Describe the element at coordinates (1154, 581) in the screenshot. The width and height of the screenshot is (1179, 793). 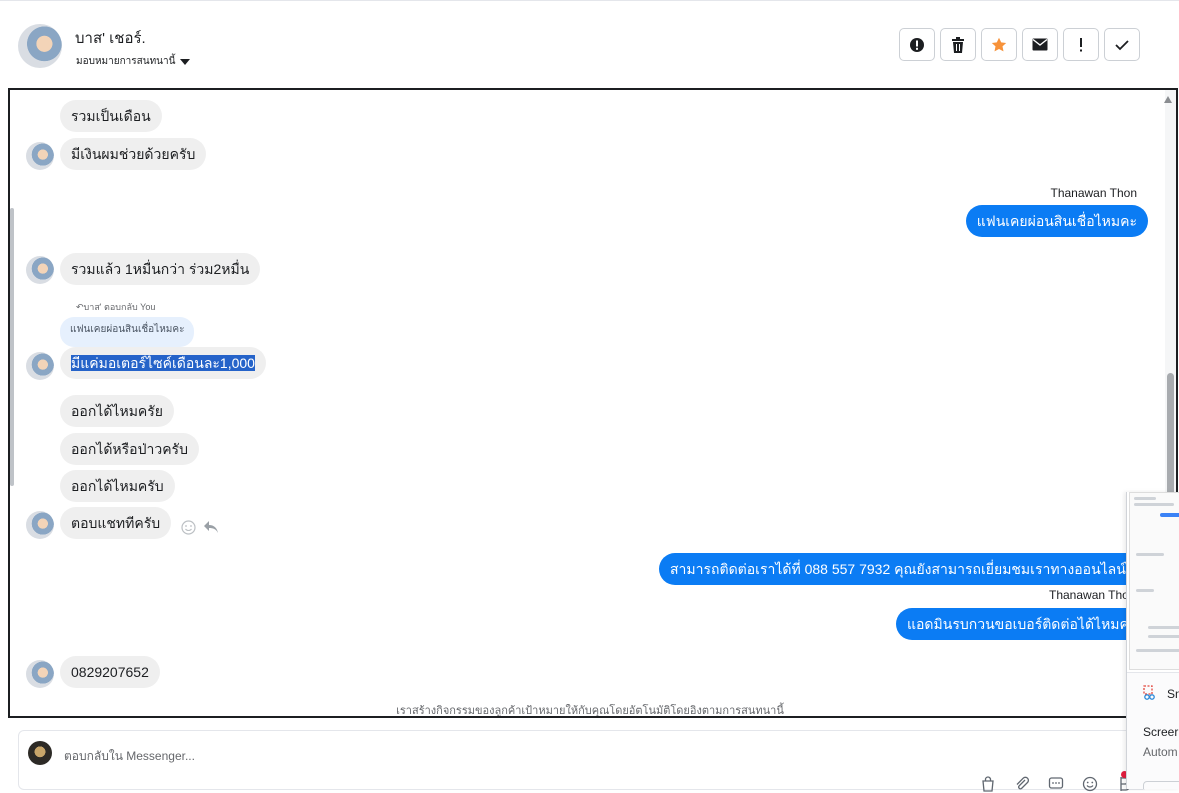
I see `screenshot-thumbnail` at that location.